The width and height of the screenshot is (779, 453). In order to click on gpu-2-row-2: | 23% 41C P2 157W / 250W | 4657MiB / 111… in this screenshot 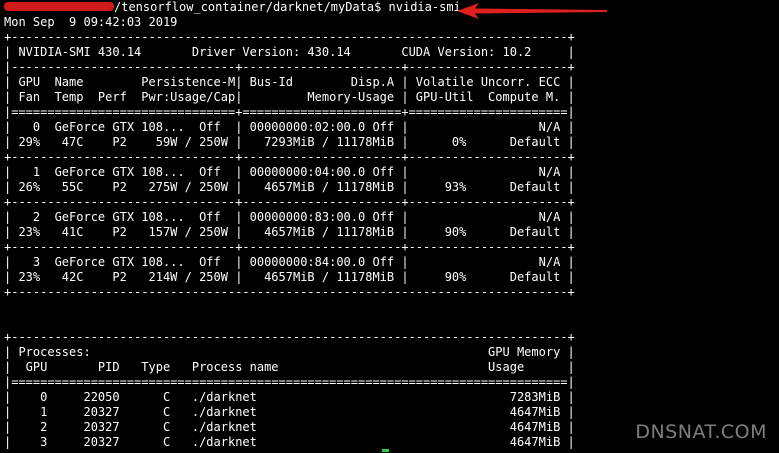, I will do `click(289, 232)`.